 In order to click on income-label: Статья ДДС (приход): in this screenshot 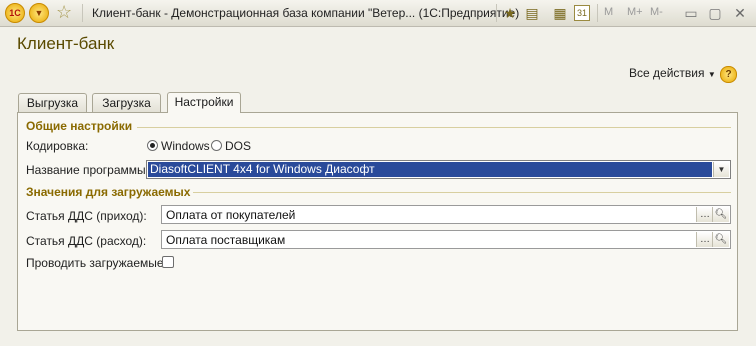, I will do `click(86, 216)`.